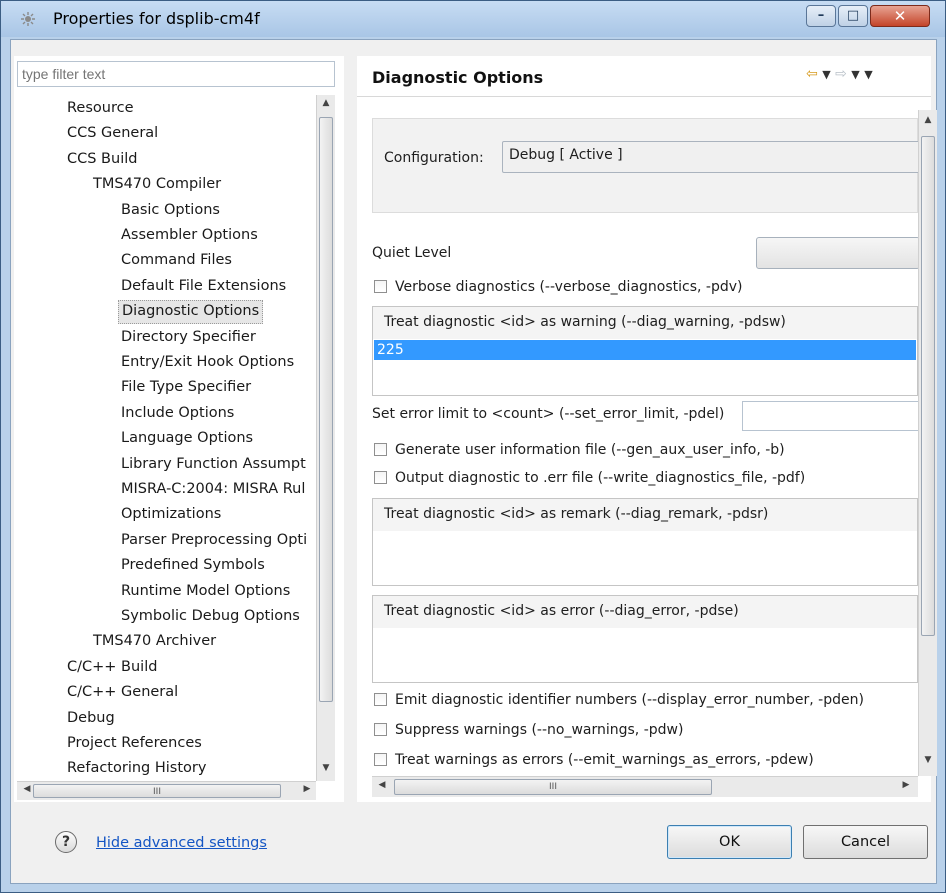 The height and width of the screenshot is (893, 946). I want to click on page-navigation: ⇦ ▼ ⇨ ▼ ▼, so click(839, 74).